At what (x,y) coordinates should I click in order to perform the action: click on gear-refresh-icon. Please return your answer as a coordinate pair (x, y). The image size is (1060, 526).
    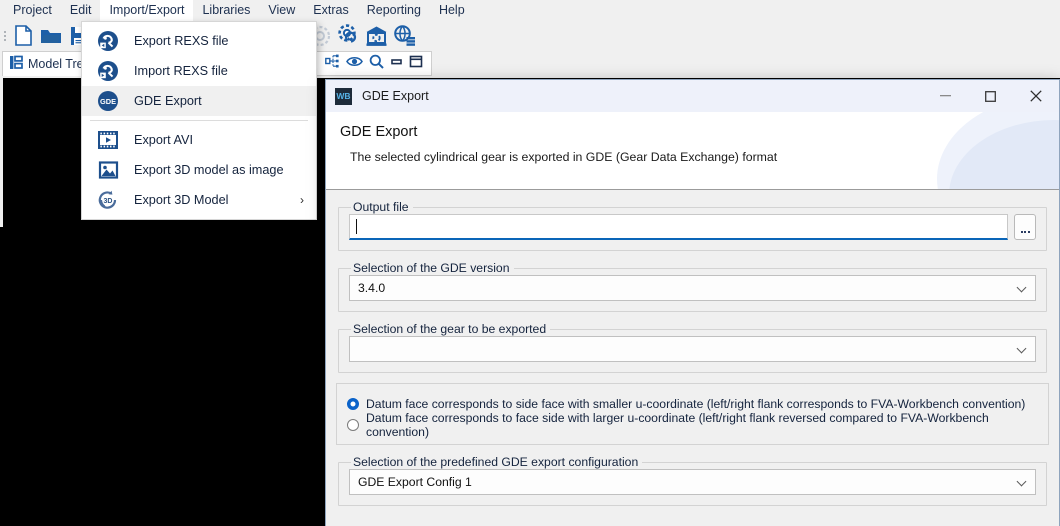
    Looking at the image, I should click on (348, 36).